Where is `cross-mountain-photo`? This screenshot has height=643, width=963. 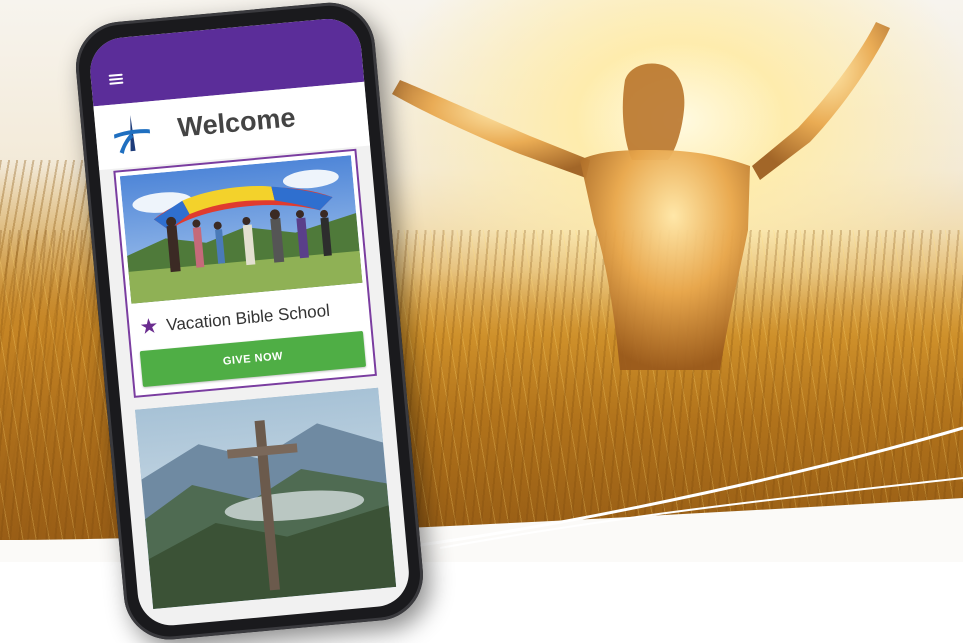 cross-mountain-photo is located at coordinates (266, 498).